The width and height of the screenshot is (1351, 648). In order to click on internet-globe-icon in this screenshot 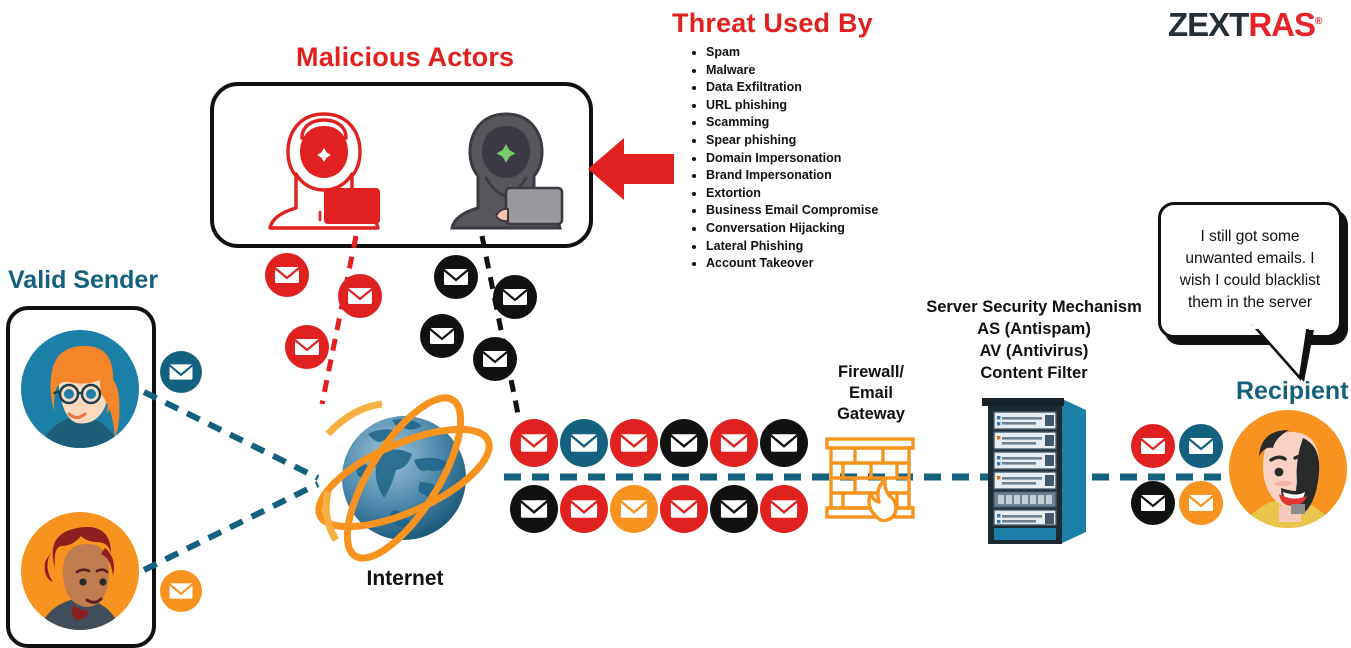, I will do `click(404, 478)`.